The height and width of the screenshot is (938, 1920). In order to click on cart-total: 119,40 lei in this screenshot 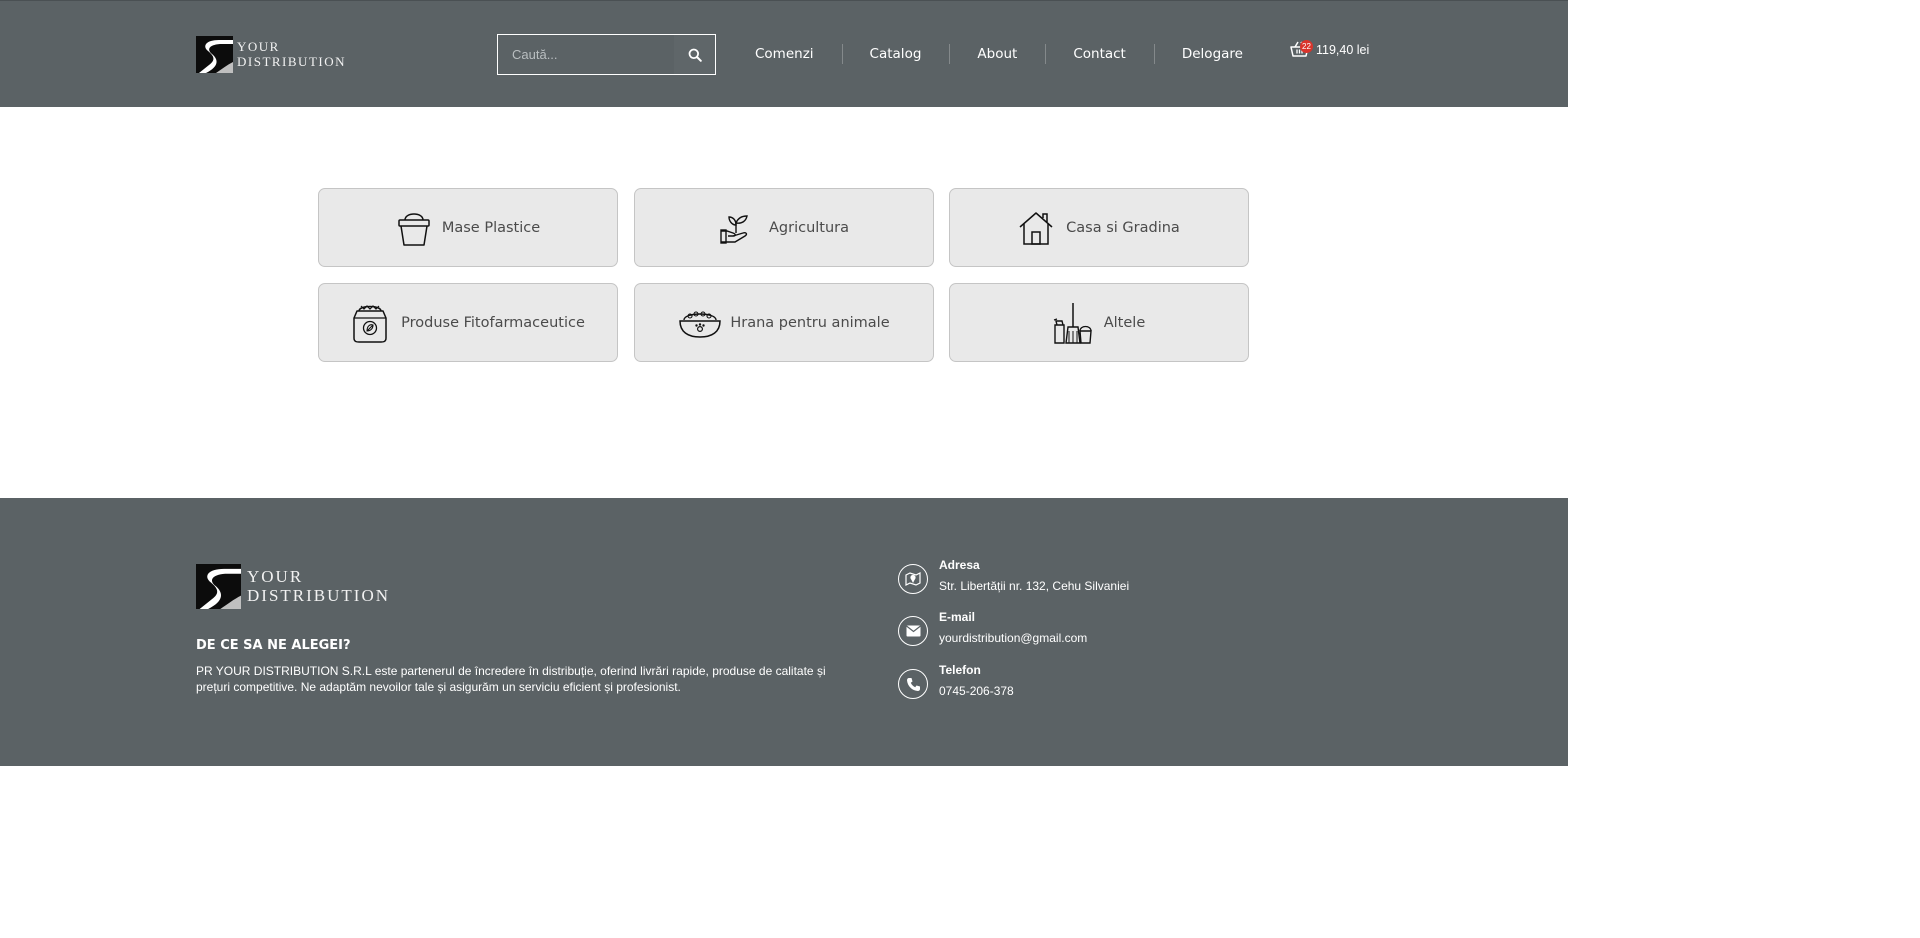, I will do `click(1343, 49)`.